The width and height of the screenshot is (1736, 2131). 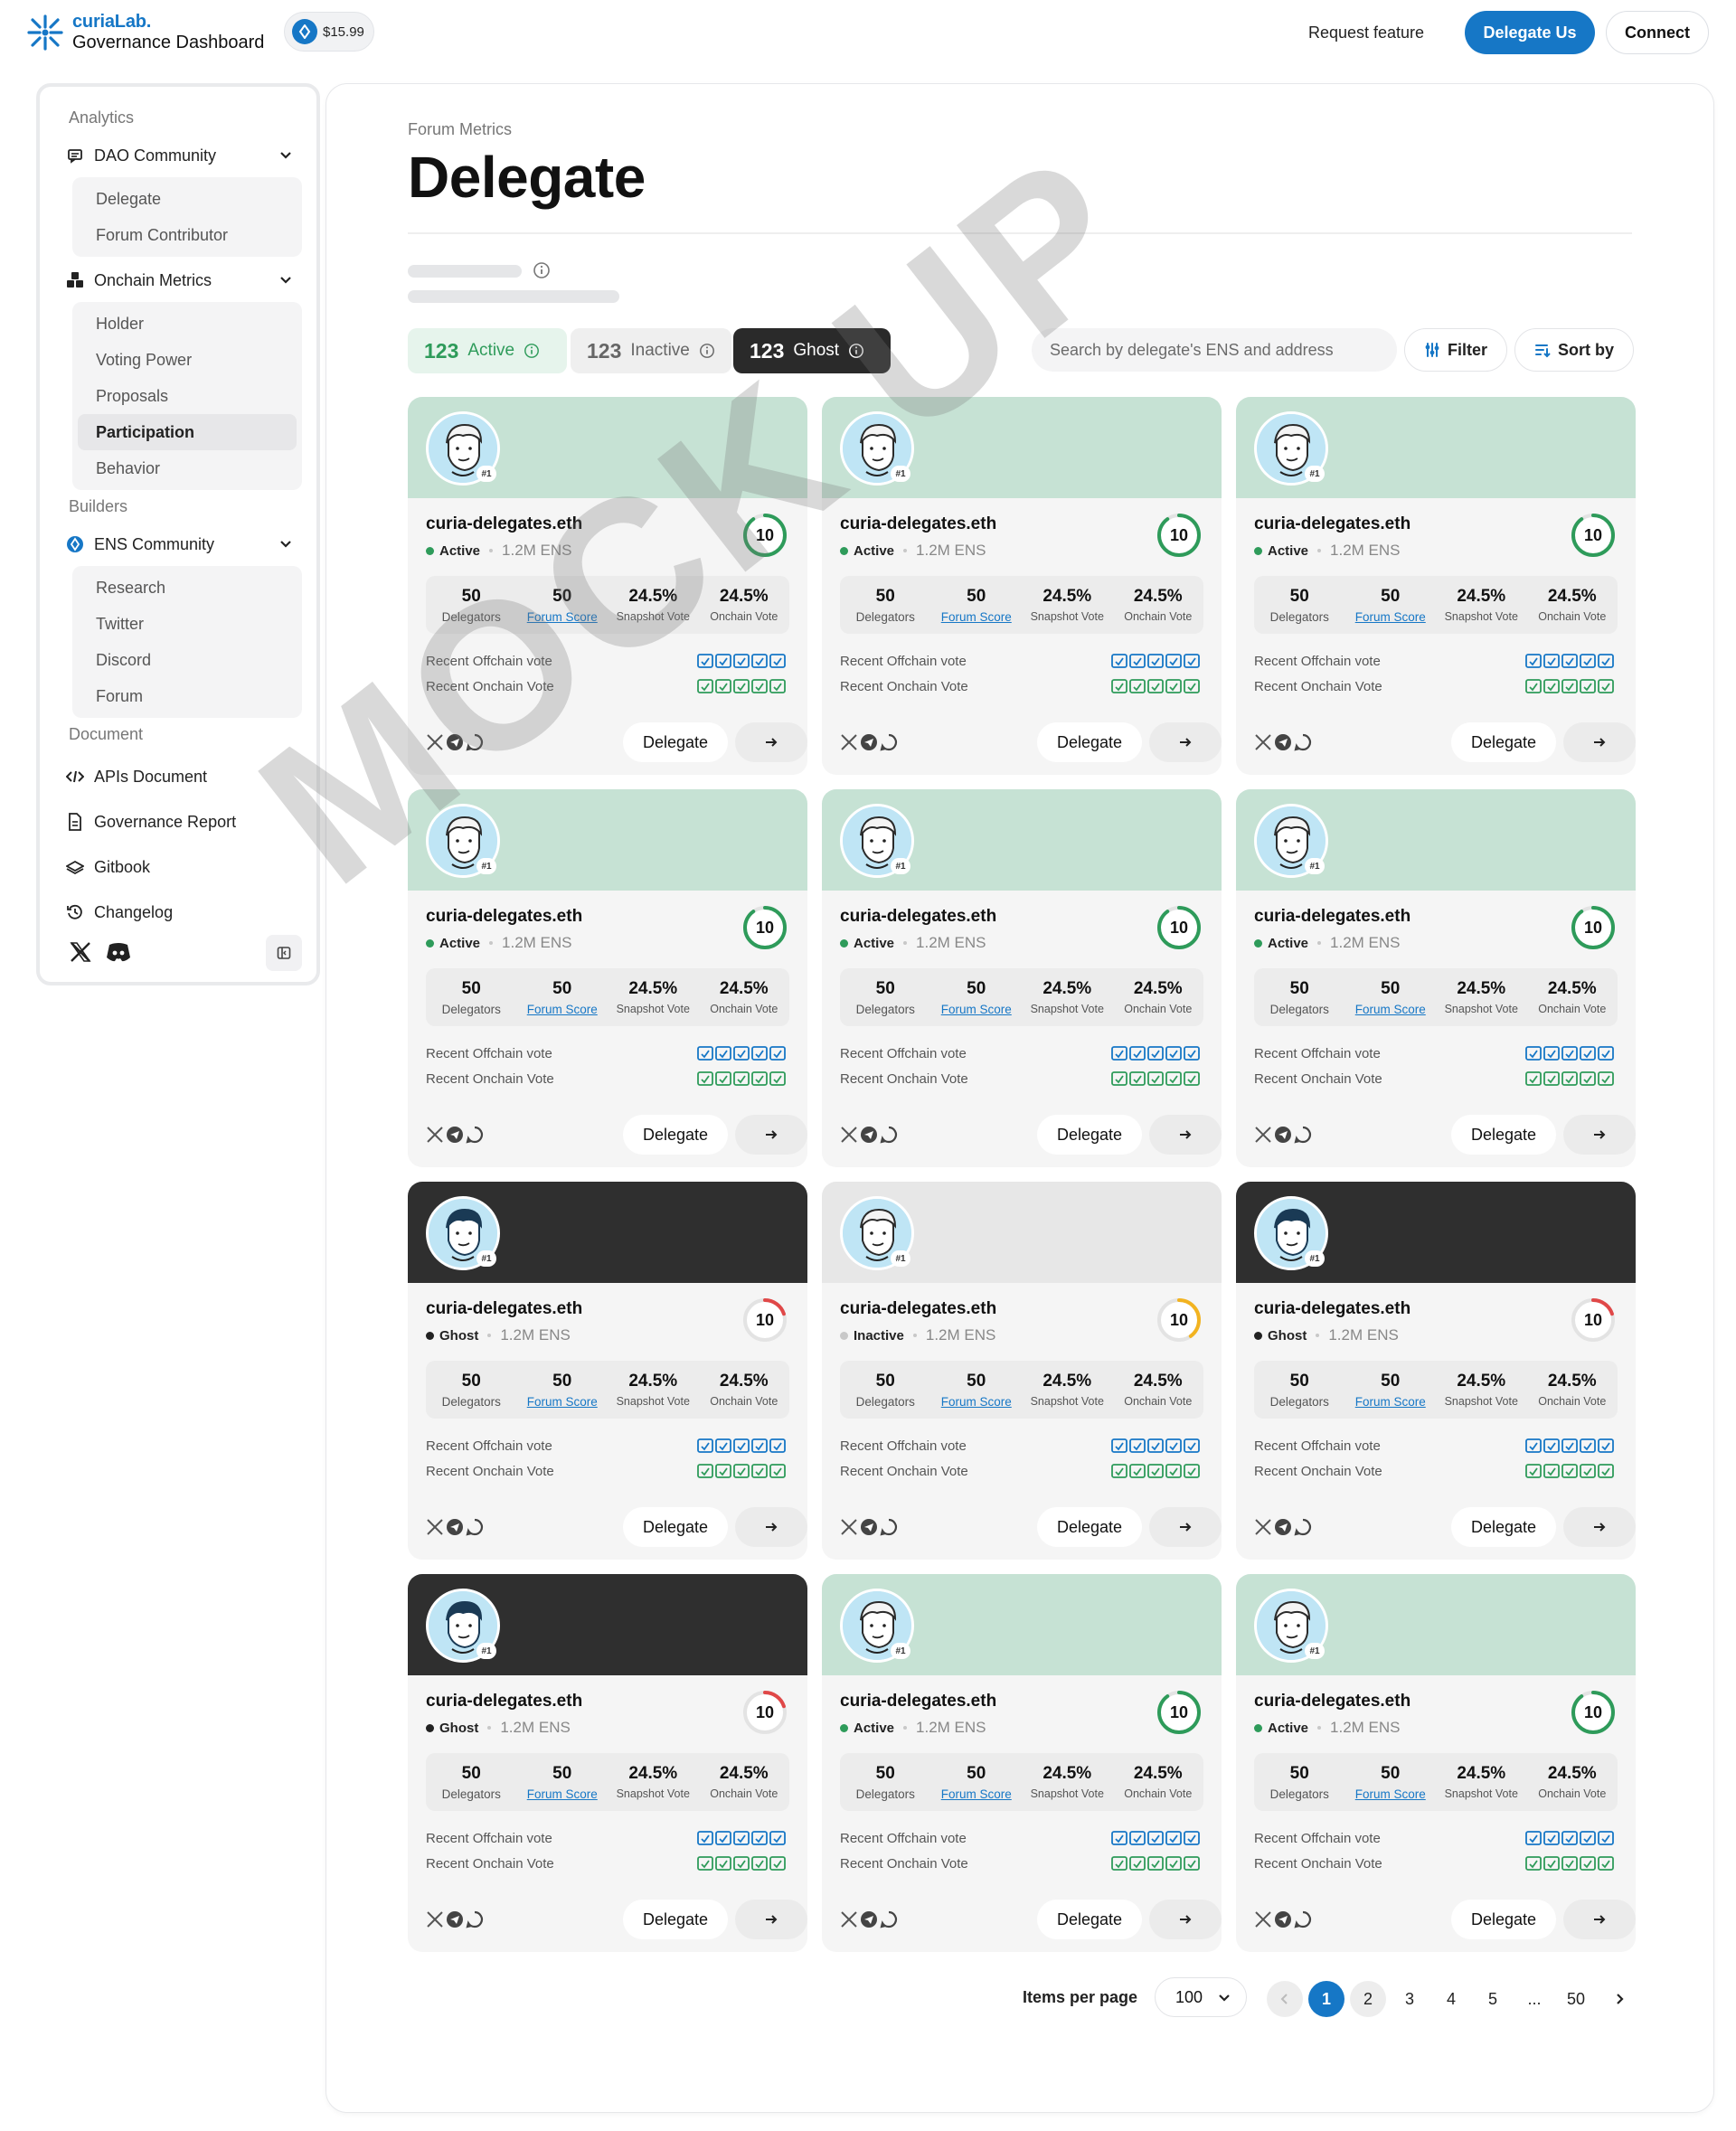 I want to click on sidebar-item-holder: Holder, so click(x=188, y=324).